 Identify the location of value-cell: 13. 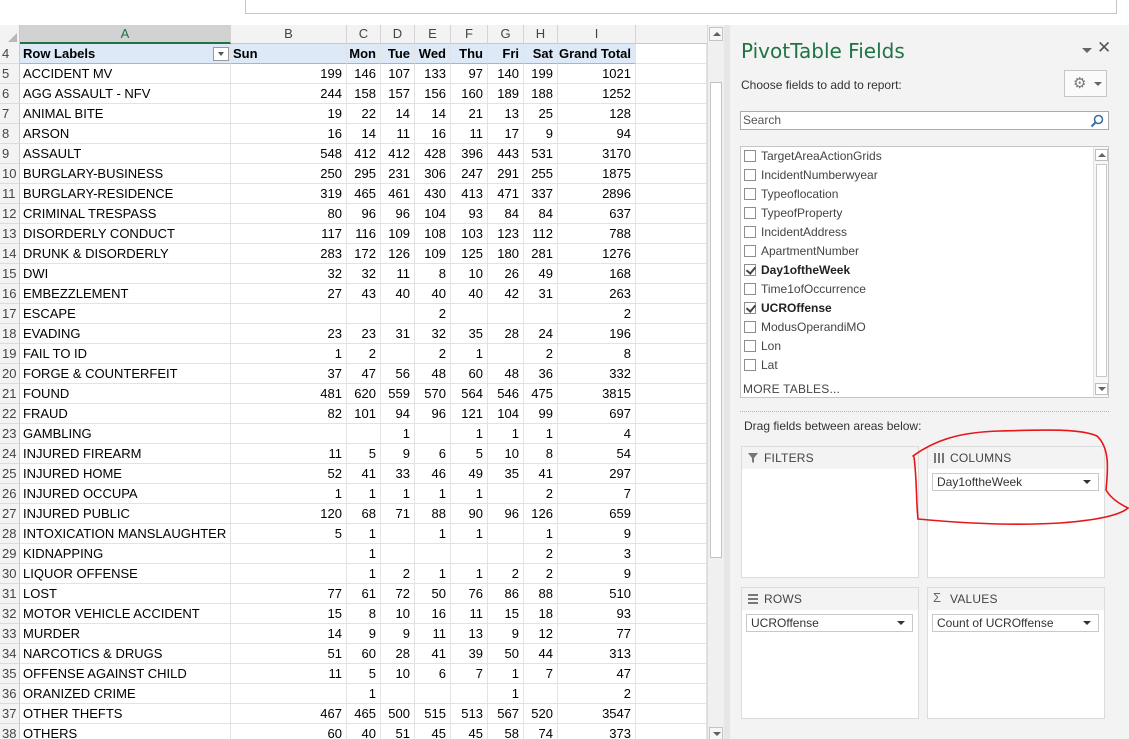
(506, 114).